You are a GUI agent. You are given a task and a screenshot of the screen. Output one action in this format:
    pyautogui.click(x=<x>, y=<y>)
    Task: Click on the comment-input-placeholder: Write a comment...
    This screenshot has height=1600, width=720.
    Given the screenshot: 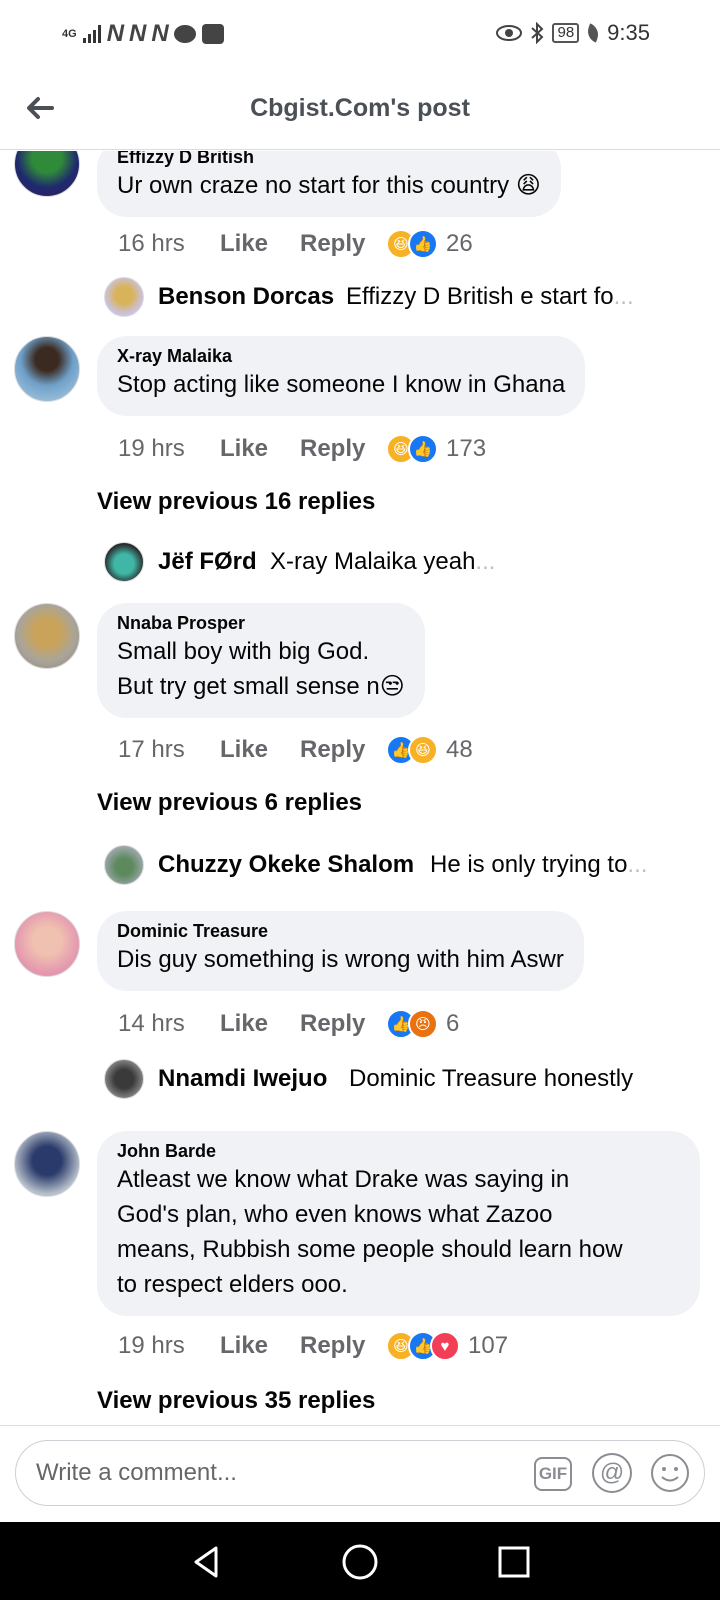 What is the action you would take?
    pyautogui.click(x=136, y=1472)
    